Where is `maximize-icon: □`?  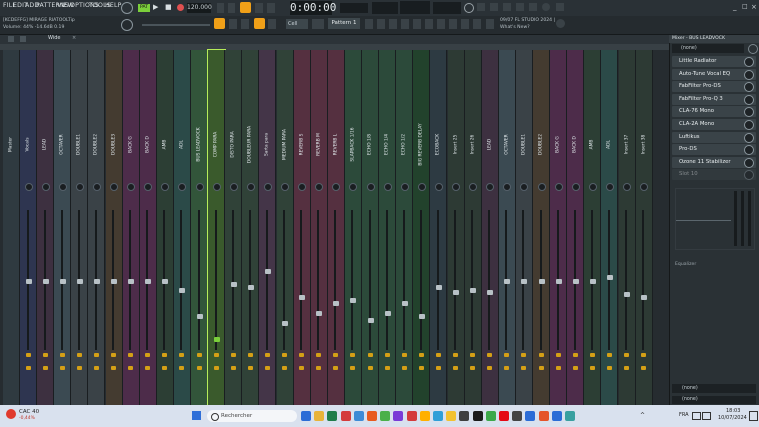 maximize-icon: □ is located at coordinates (746, 7).